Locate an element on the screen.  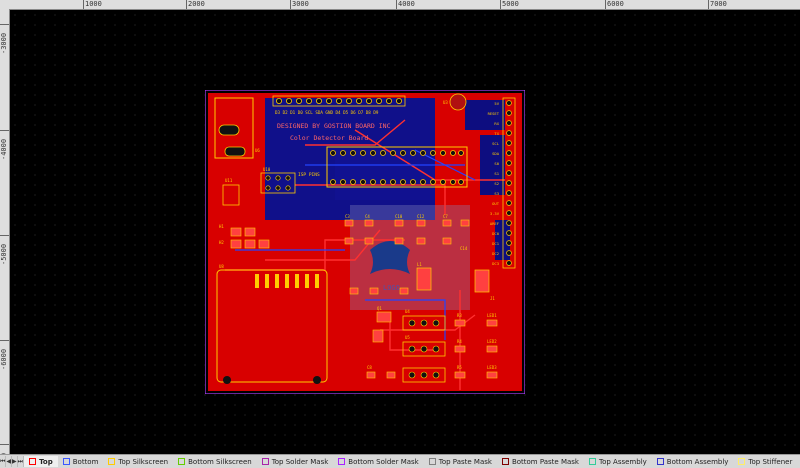
ref-led2: LED2 is located at coordinates (492, 341).